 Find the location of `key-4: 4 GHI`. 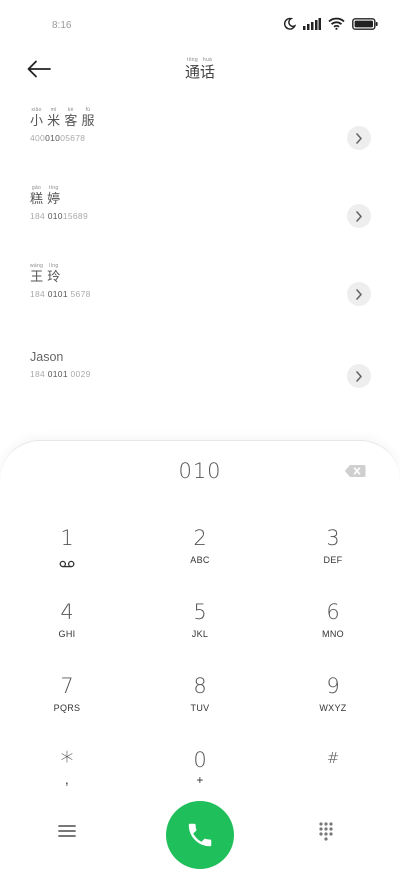

key-4: 4 GHI is located at coordinates (67, 630).